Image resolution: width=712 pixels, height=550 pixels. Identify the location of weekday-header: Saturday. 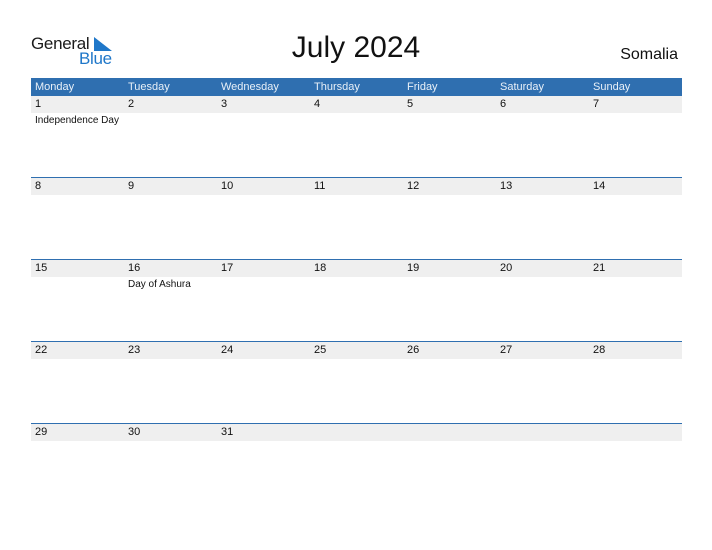
(522, 87).